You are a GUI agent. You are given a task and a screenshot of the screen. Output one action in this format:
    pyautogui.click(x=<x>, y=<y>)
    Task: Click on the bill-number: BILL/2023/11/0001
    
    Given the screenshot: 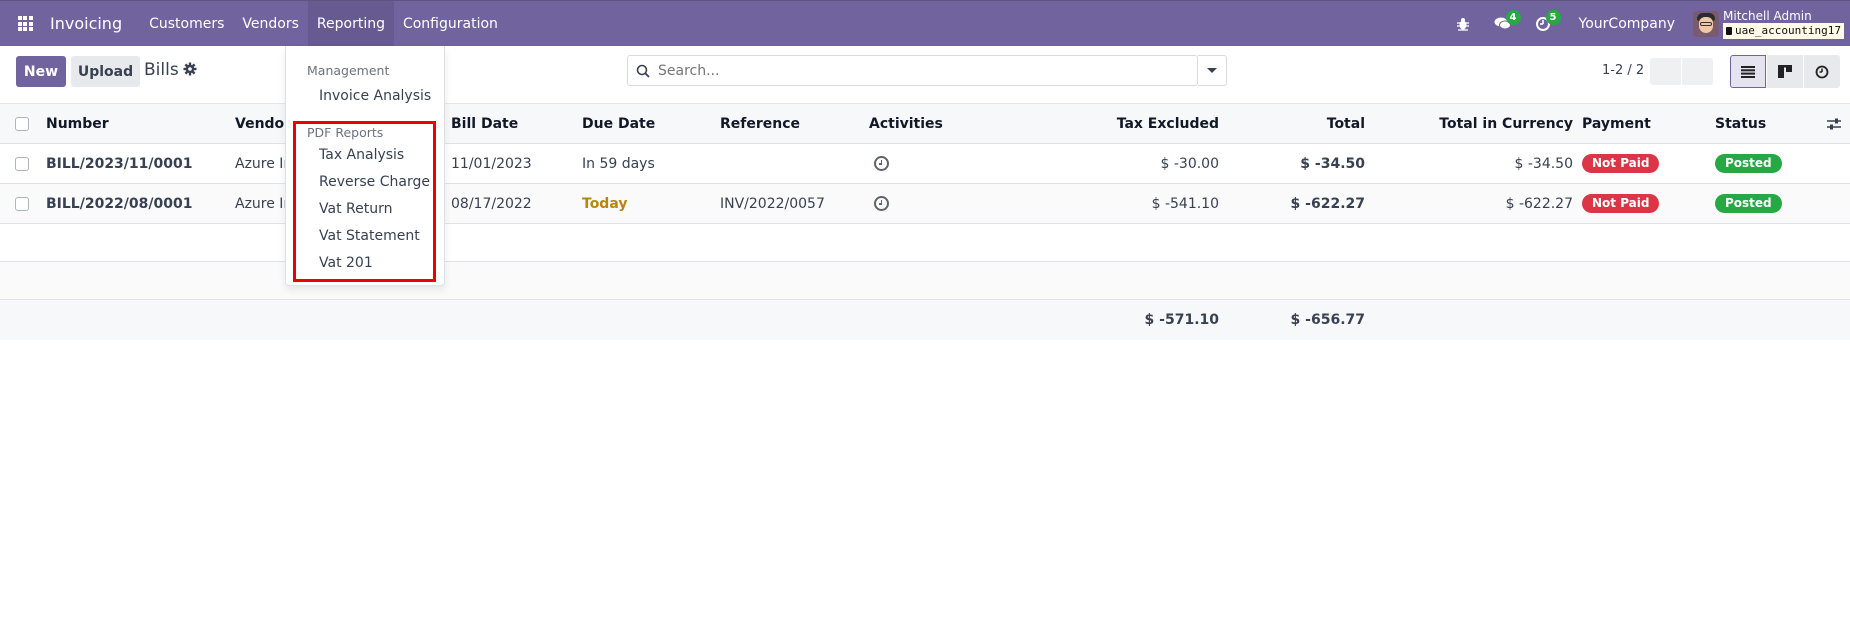 What is the action you would take?
    pyautogui.click(x=119, y=163)
    